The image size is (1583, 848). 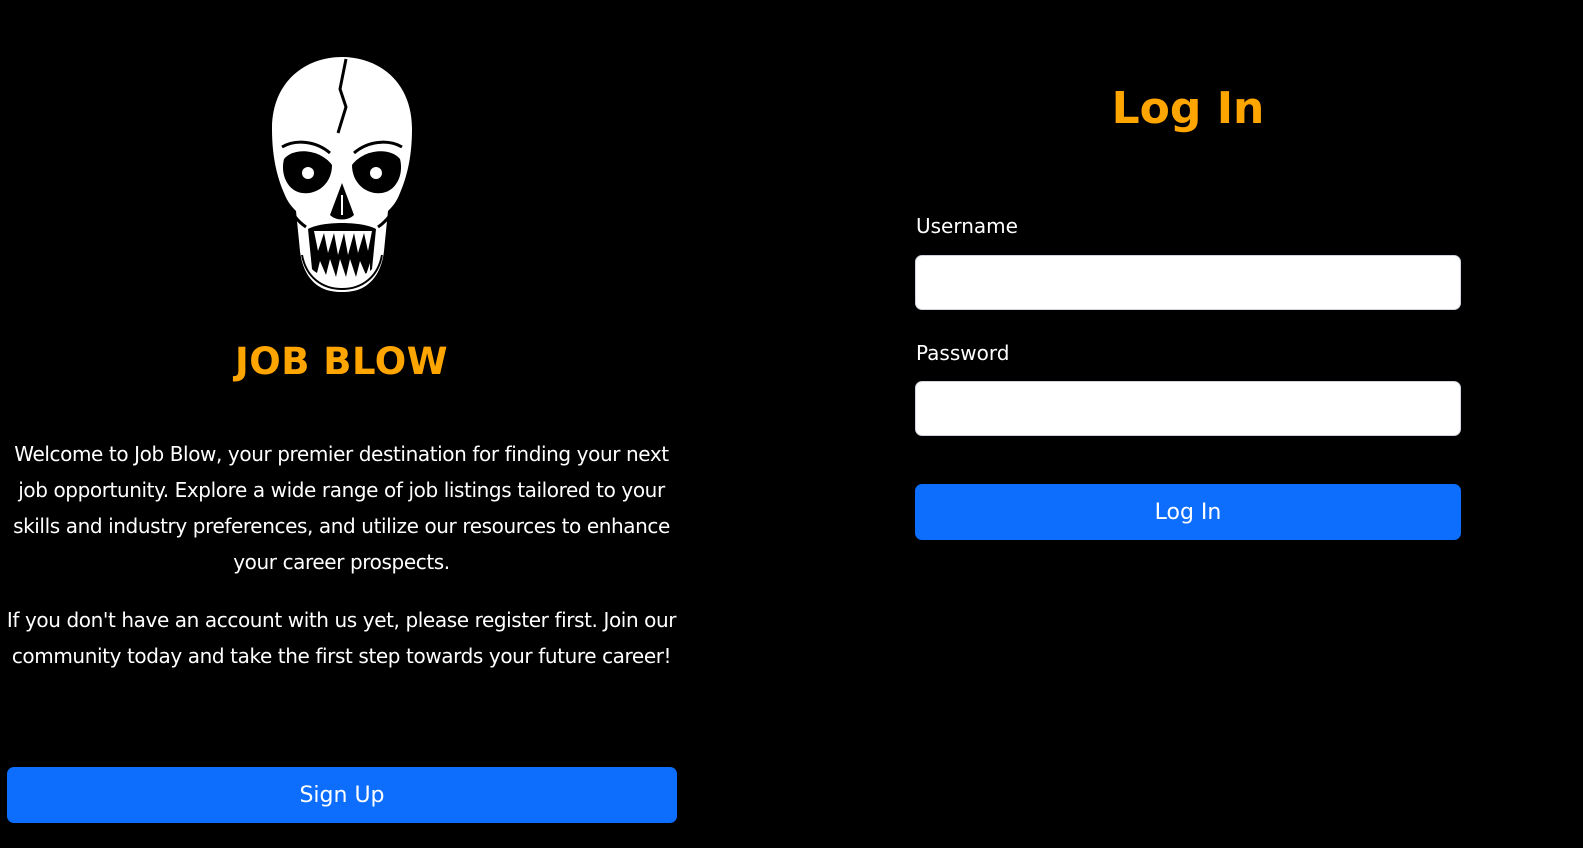 I want to click on login-title: Log In, so click(x=1188, y=108).